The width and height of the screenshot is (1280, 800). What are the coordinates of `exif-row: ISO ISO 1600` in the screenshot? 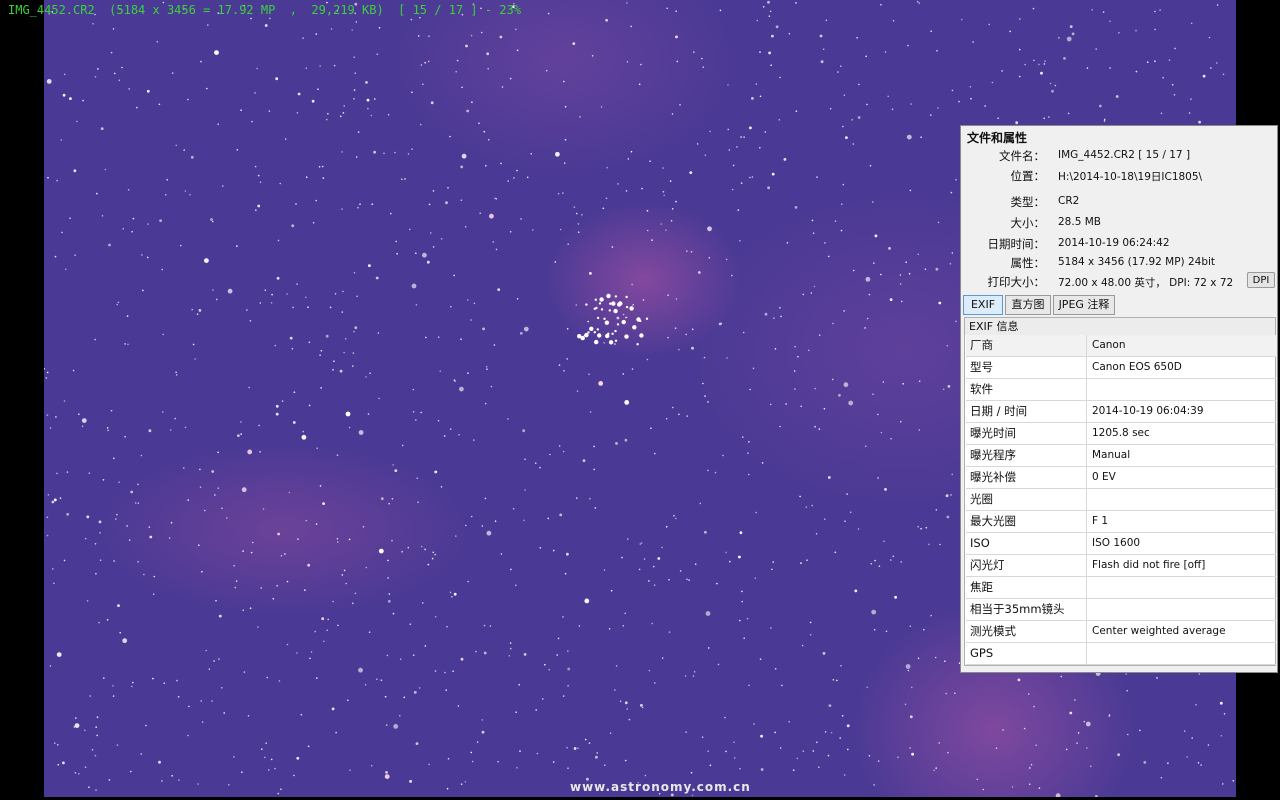 It's located at (1121, 544).